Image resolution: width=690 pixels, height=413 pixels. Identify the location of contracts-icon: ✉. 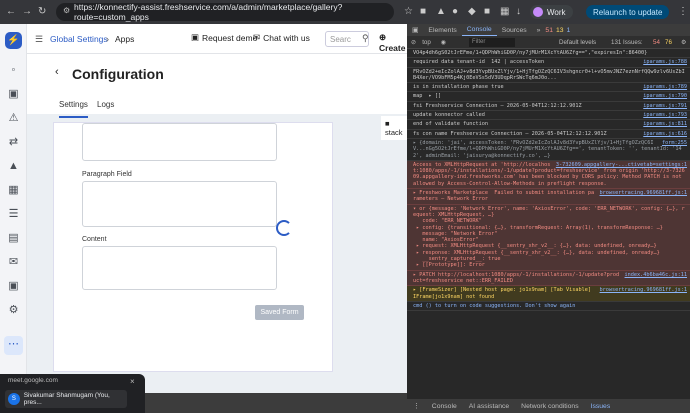
(13, 262).